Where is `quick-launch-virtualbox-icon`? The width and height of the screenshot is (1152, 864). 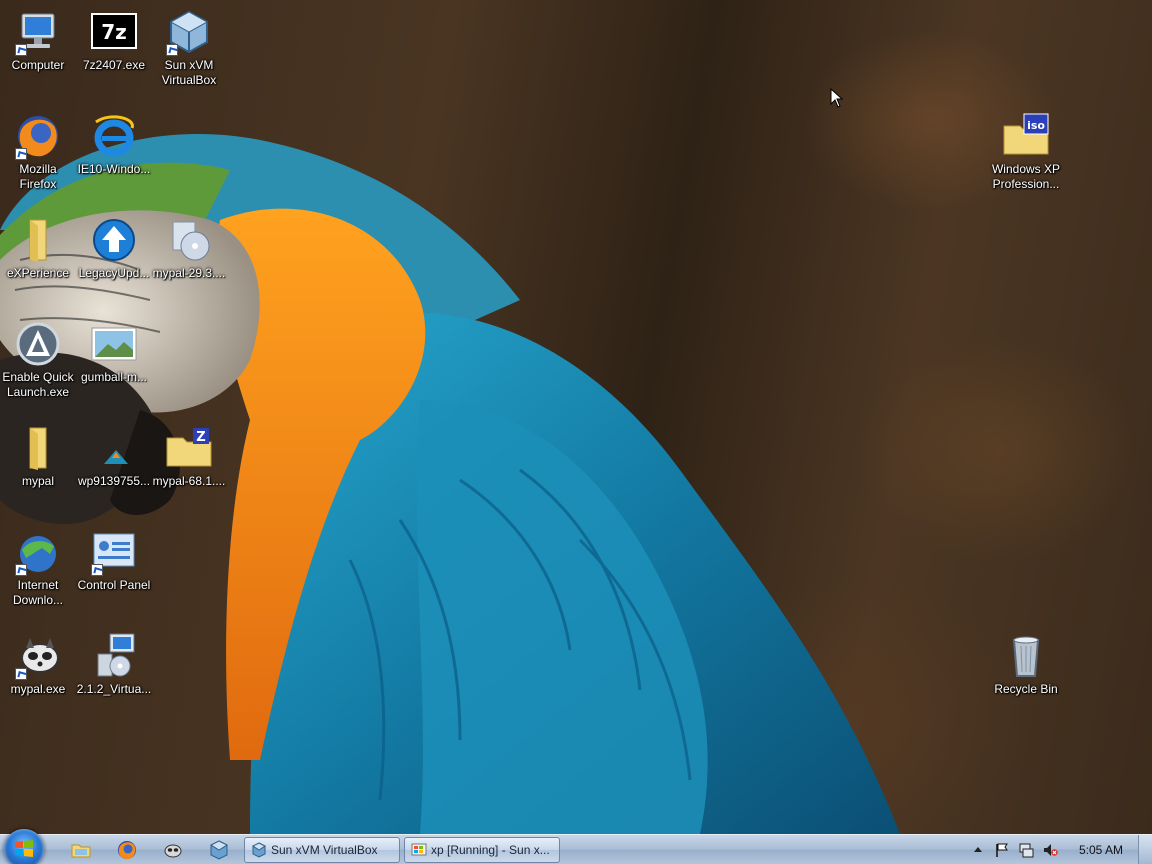 quick-launch-virtualbox-icon is located at coordinates (219, 850).